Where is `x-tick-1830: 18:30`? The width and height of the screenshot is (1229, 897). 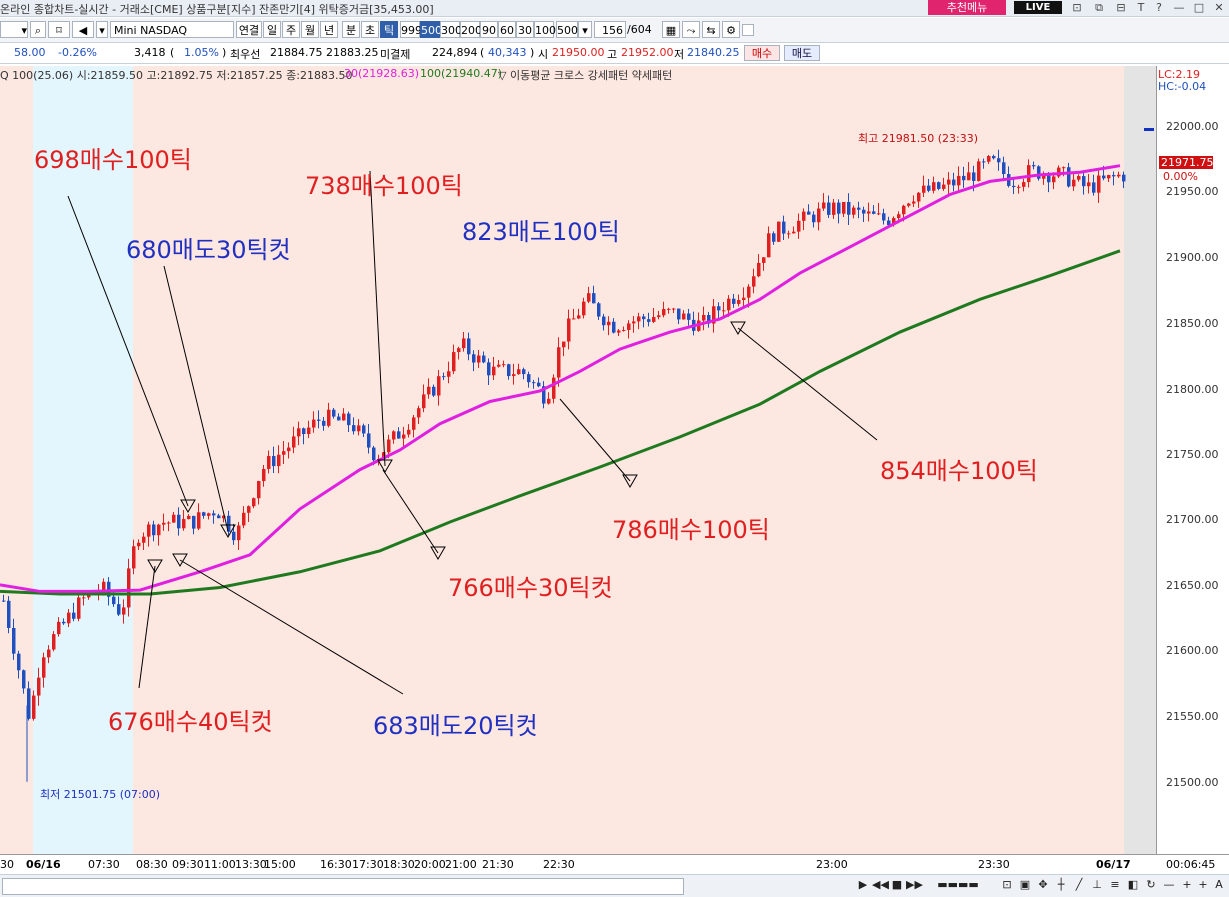
x-tick-1830: 18:30 is located at coordinates (399, 864).